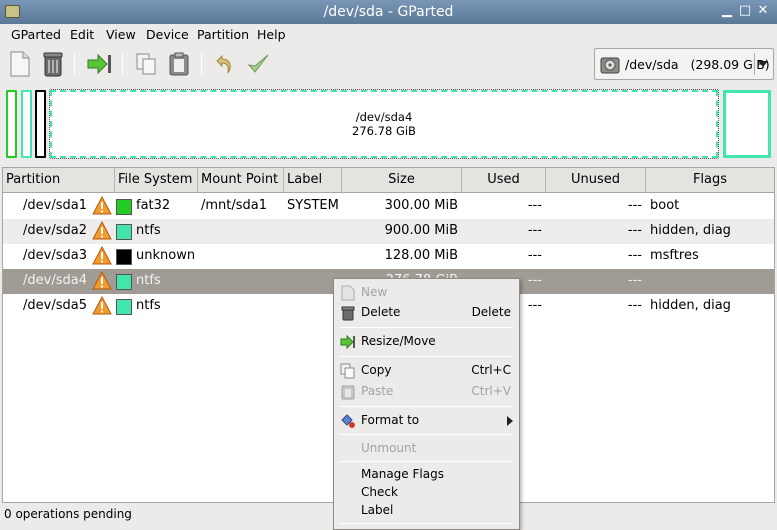 This screenshot has height=530, width=777. Describe the element at coordinates (40, 124) in the screenshot. I see `map-sda3` at that location.